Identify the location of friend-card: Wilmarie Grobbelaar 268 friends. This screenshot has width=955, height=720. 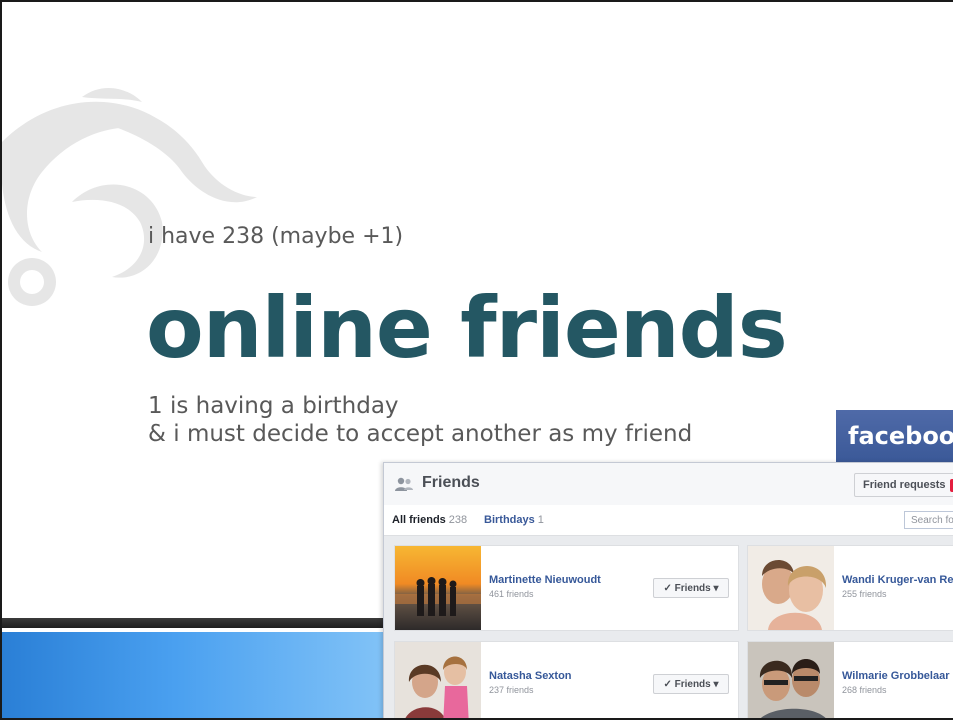
(850, 679).